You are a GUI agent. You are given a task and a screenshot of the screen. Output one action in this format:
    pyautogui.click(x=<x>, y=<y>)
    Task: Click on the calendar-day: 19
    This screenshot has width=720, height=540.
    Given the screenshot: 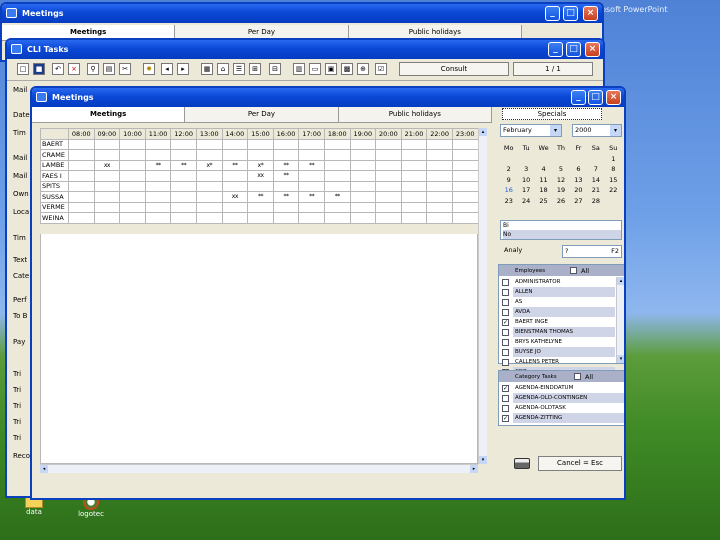 What is the action you would take?
    pyautogui.click(x=560, y=191)
    